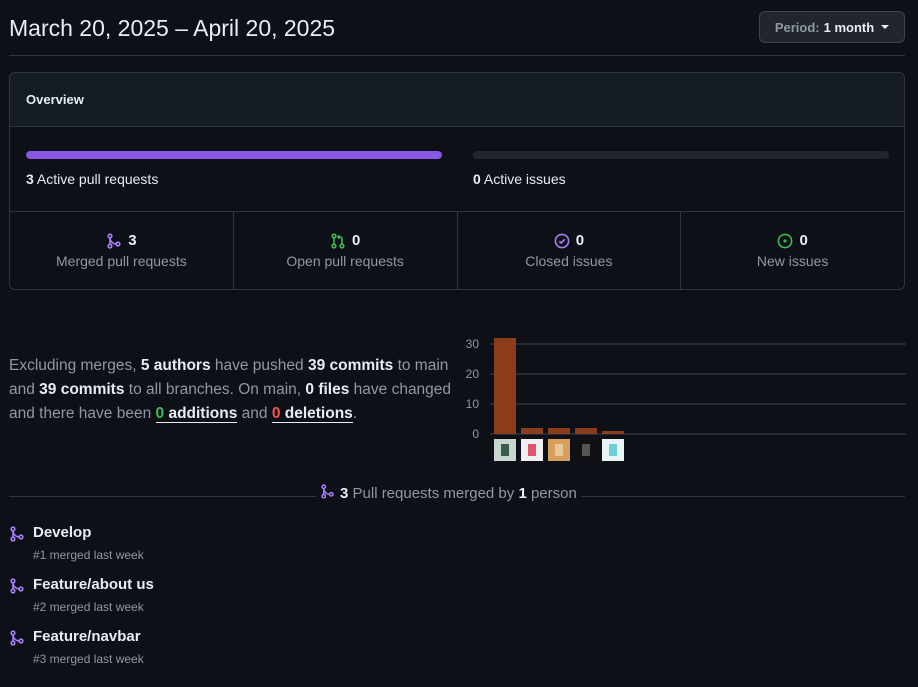 This screenshot has height=687, width=918. Describe the element at coordinates (350, 365) in the screenshot. I see `commits-main-count: 39 commits` at that location.